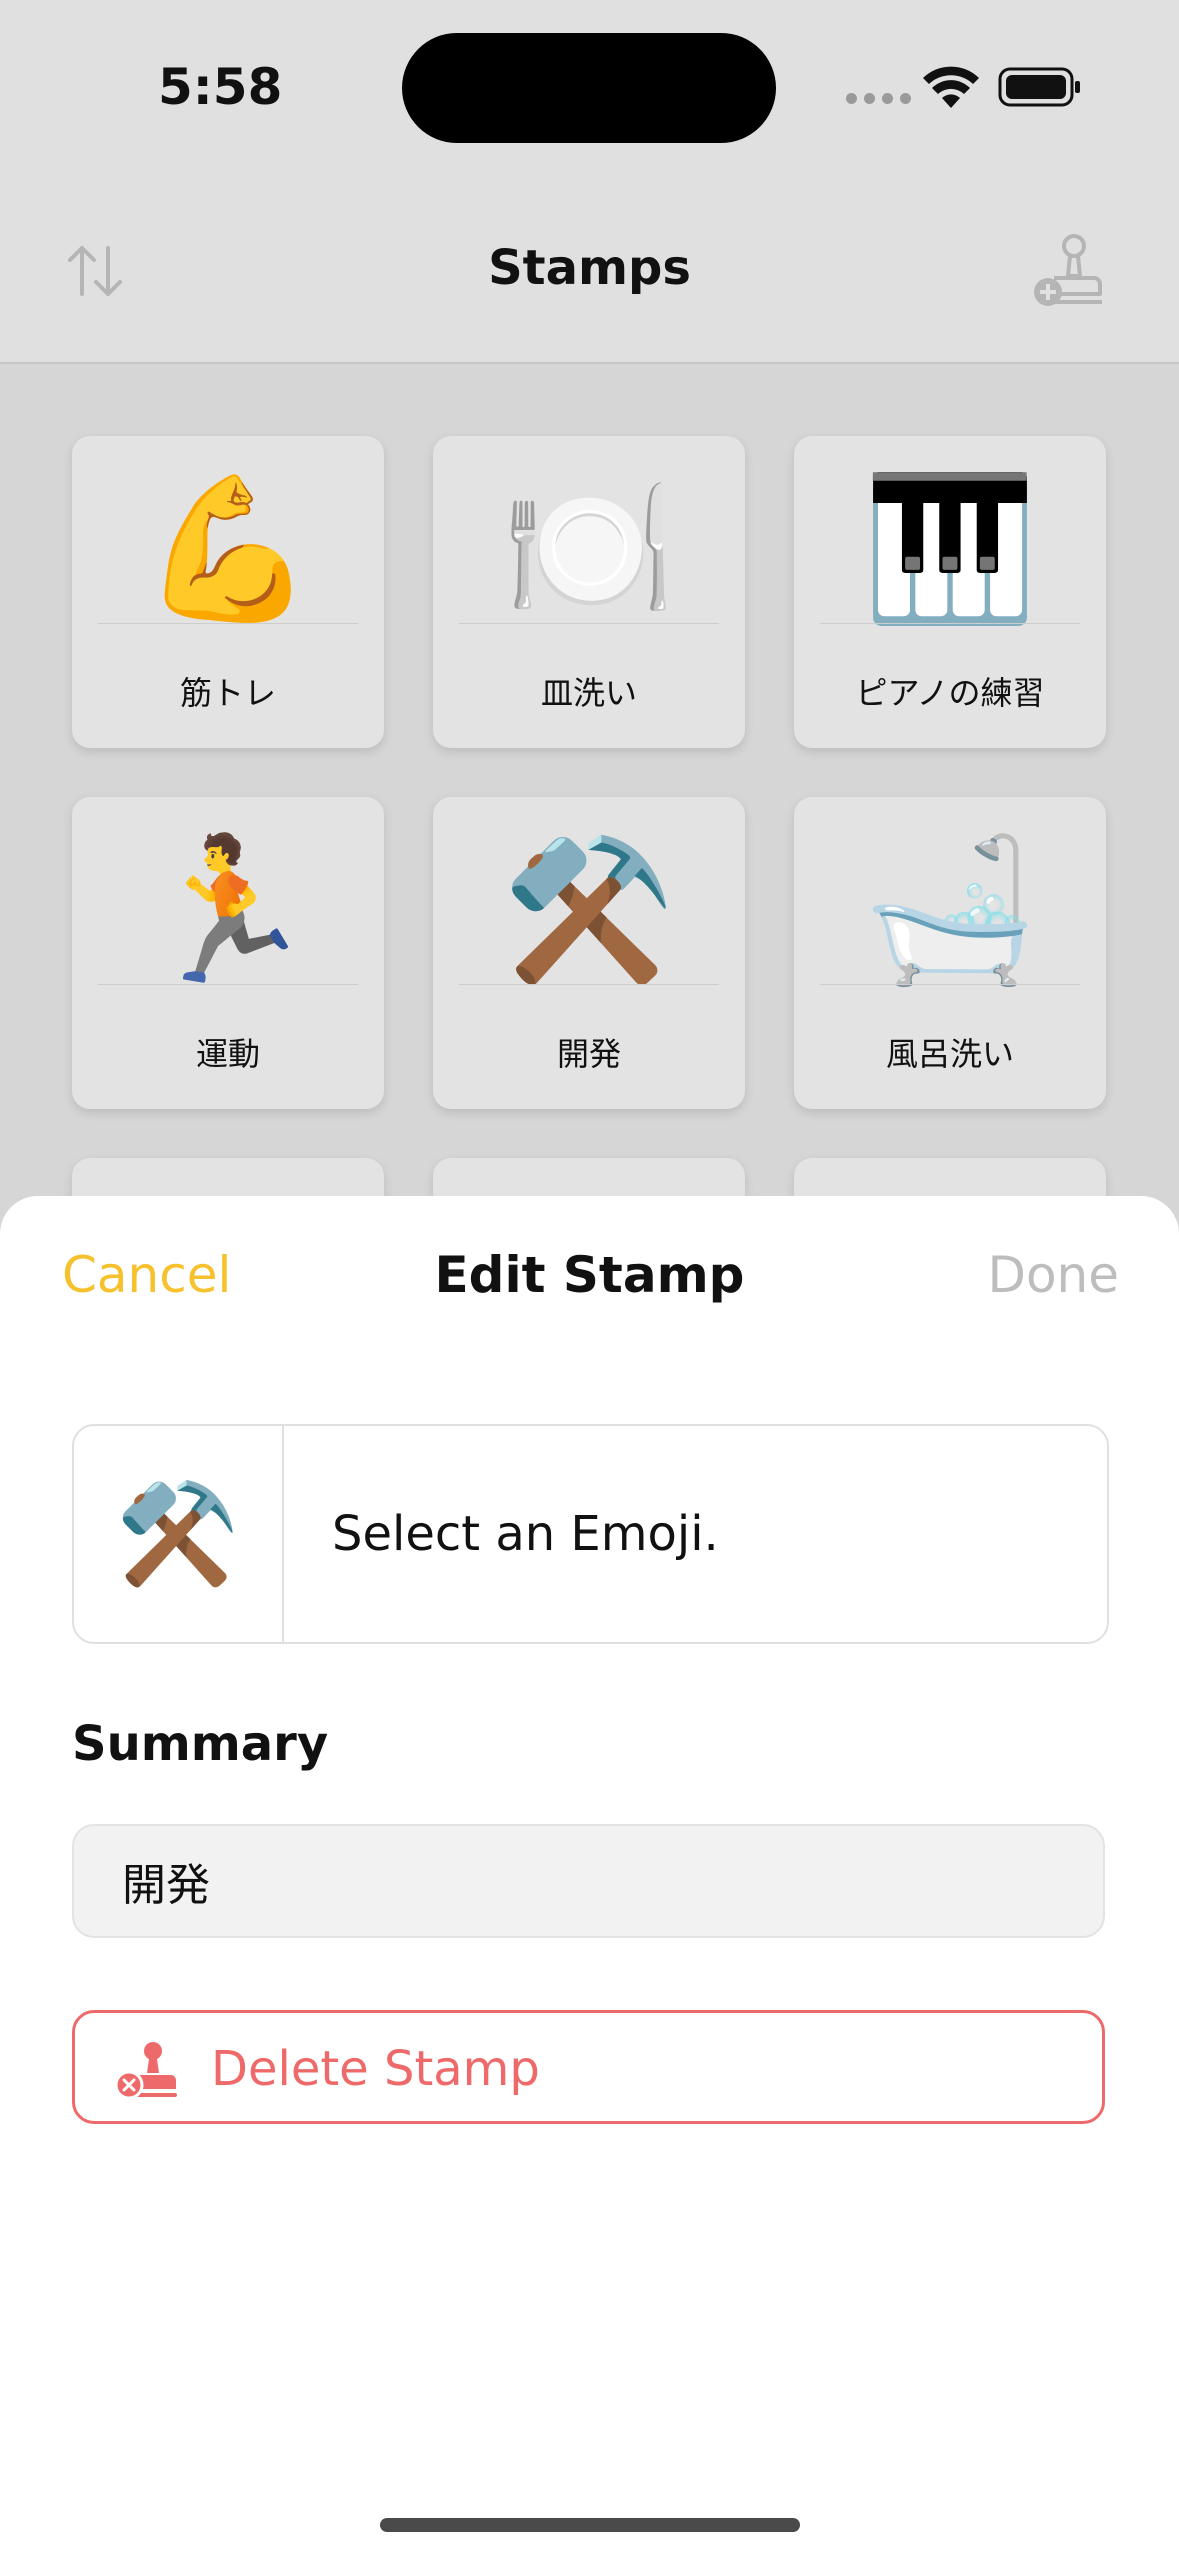 Image resolution: width=1179 pixels, height=2556 pixels. Describe the element at coordinates (1070, 272) in the screenshot. I see `add-stamp-icon` at that location.